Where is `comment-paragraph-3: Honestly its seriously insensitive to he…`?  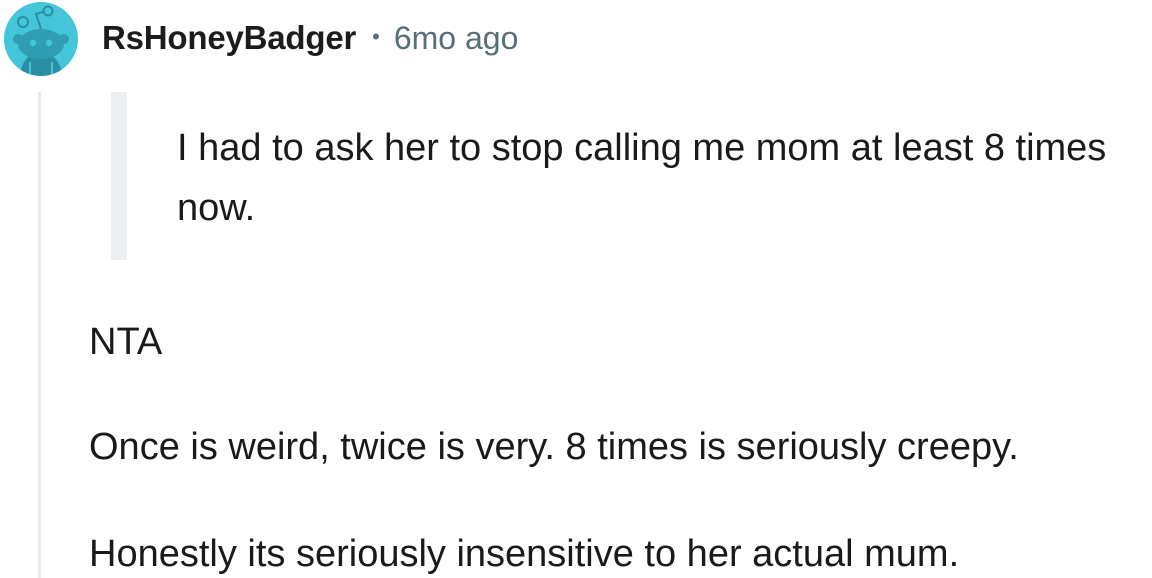 comment-paragraph-3: Honestly its seriously insensitive to he… is located at coordinates (524, 554).